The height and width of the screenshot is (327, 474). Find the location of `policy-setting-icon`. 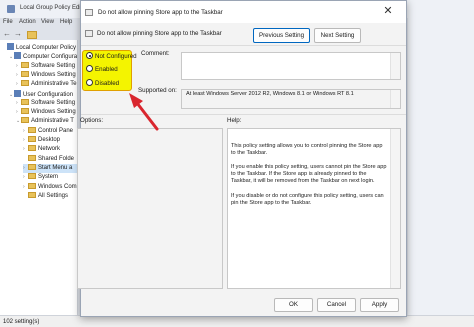

policy-setting-icon is located at coordinates (89, 12).